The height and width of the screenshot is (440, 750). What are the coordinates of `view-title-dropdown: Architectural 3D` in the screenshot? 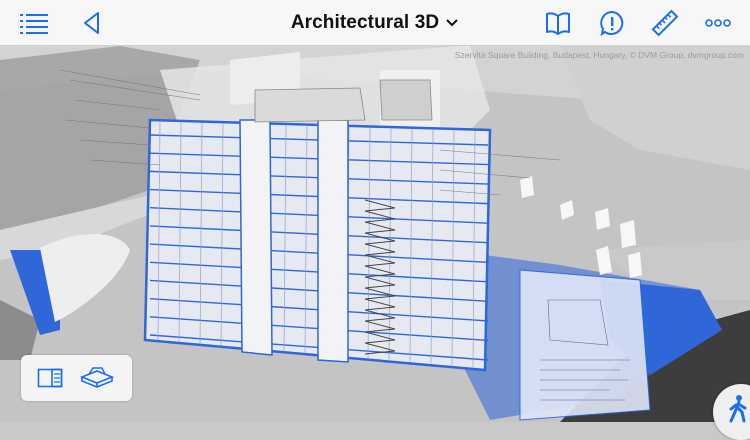 It's located at (375, 23).